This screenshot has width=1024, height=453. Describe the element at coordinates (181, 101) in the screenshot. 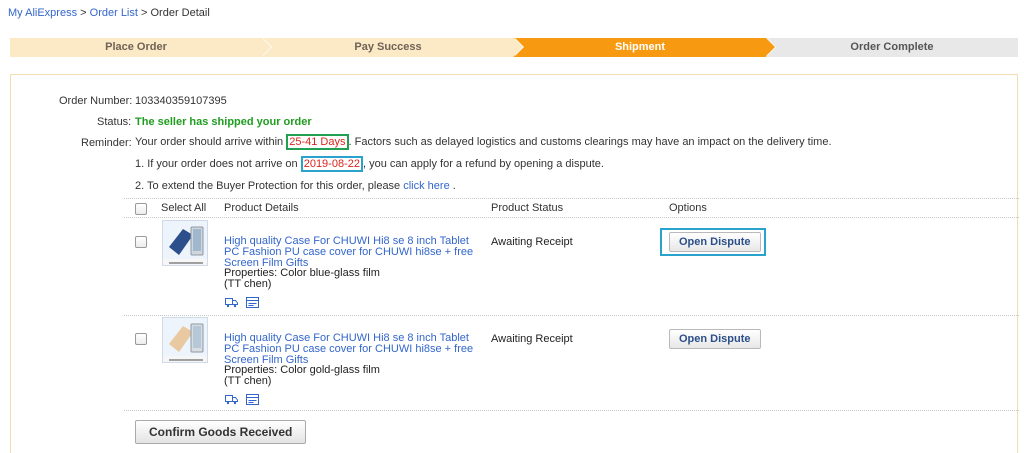

I see `order-number-value: 103340359107395` at that location.